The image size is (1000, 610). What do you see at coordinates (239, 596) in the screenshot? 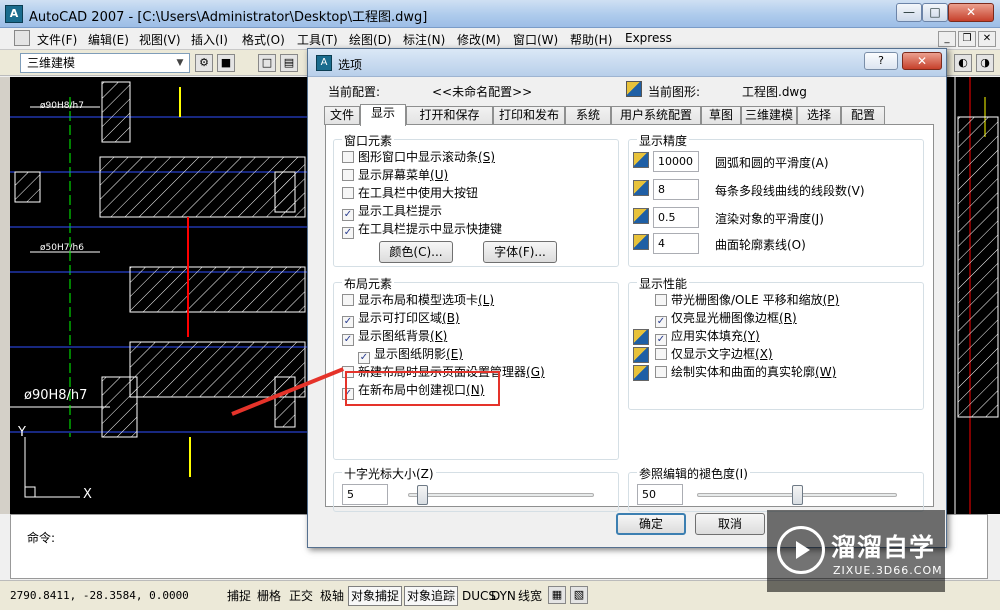
I see `snap-toggle: 捕捉` at bounding box center [239, 596].